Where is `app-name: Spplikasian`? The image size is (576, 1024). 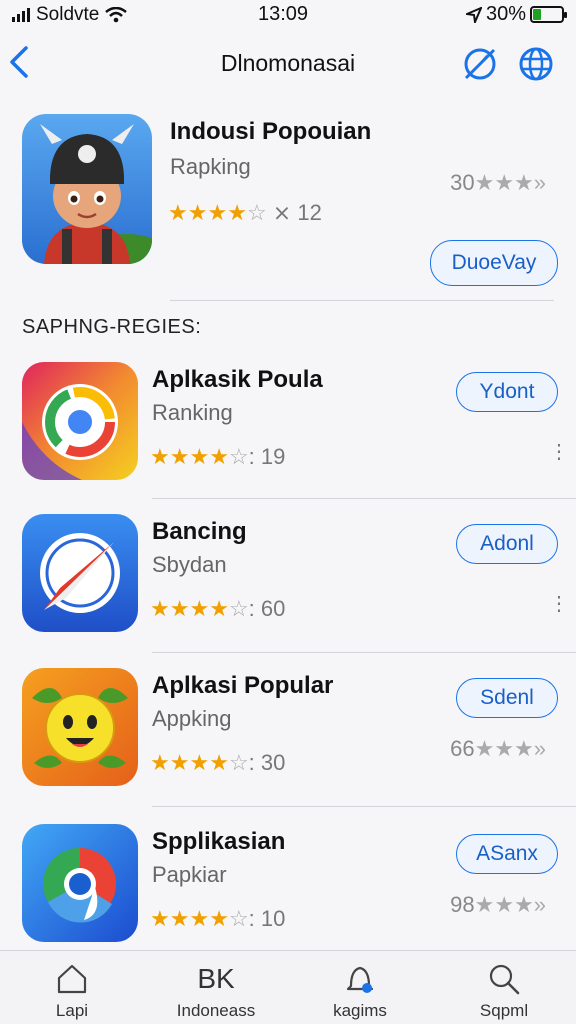
app-name: Spplikasian is located at coordinates (218, 842).